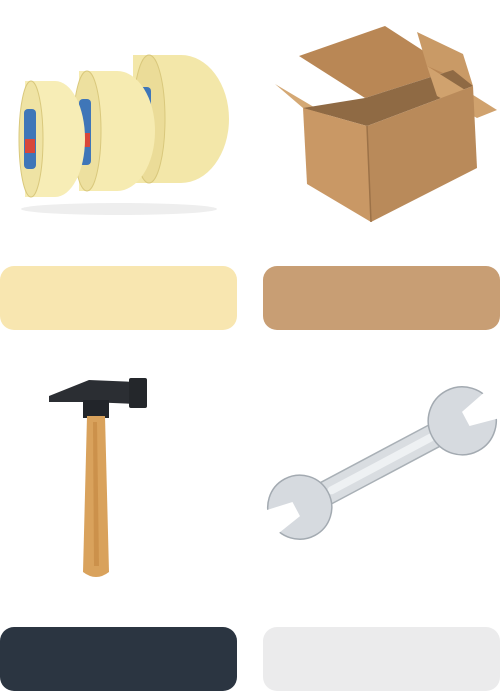 The height and width of the screenshot is (692, 500). What do you see at coordinates (385, 124) in the screenshot?
I see `cardboard-box-icon` at bounding box center [385, 124].